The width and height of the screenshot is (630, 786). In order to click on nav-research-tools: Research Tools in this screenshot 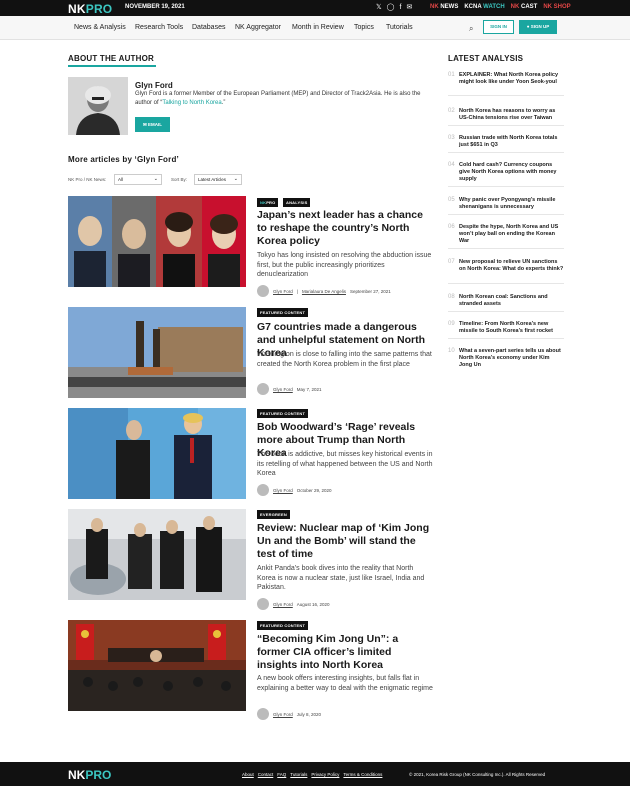, I will do `click(159, 27)`.